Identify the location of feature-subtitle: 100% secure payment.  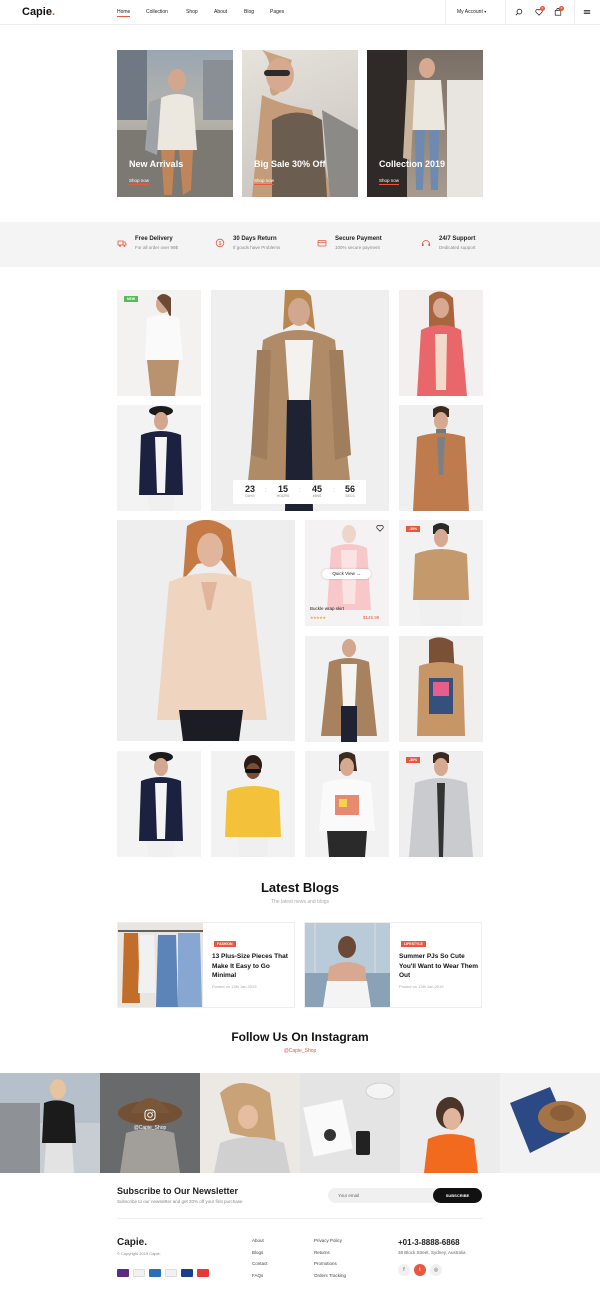
(357, 247).